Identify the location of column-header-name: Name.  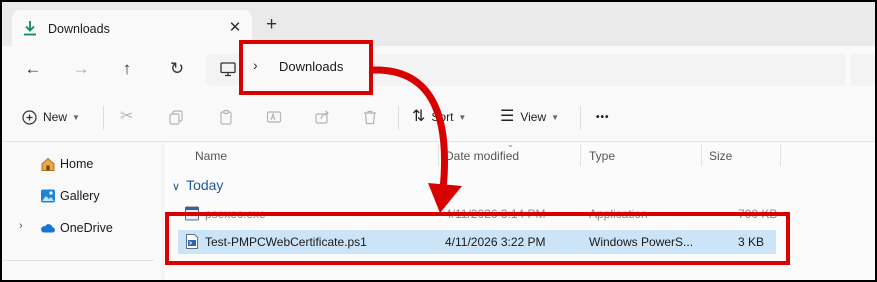
(211, 155).